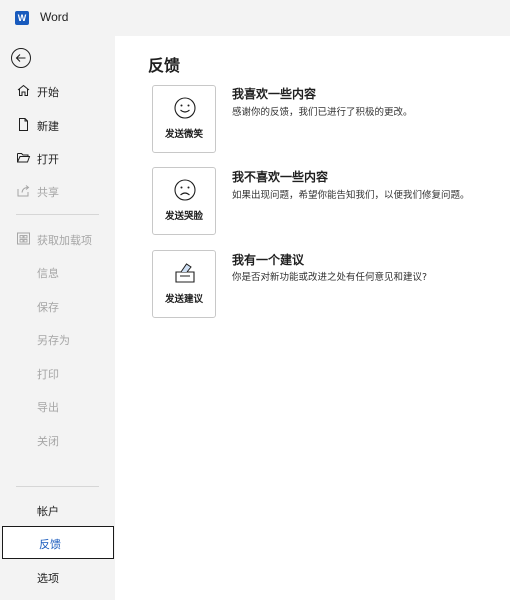 The height and width of the screenshot is (600, 510). What do you see at coordinates (23, 90) in the screenshot?
I see `home-icon` at bounding box center [23, 90].